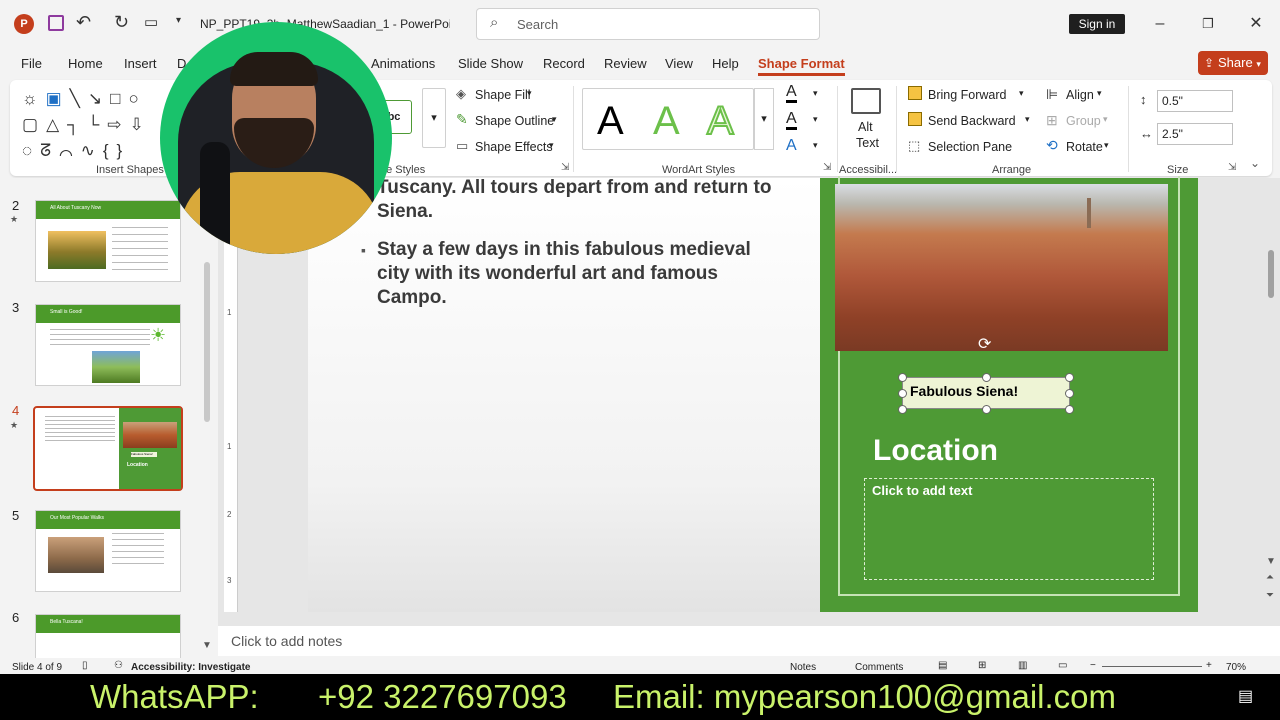 The width and height of the screenshot is (1280, 720). I want to click on next-slide-icon: ⏷, so click(1270, 595).